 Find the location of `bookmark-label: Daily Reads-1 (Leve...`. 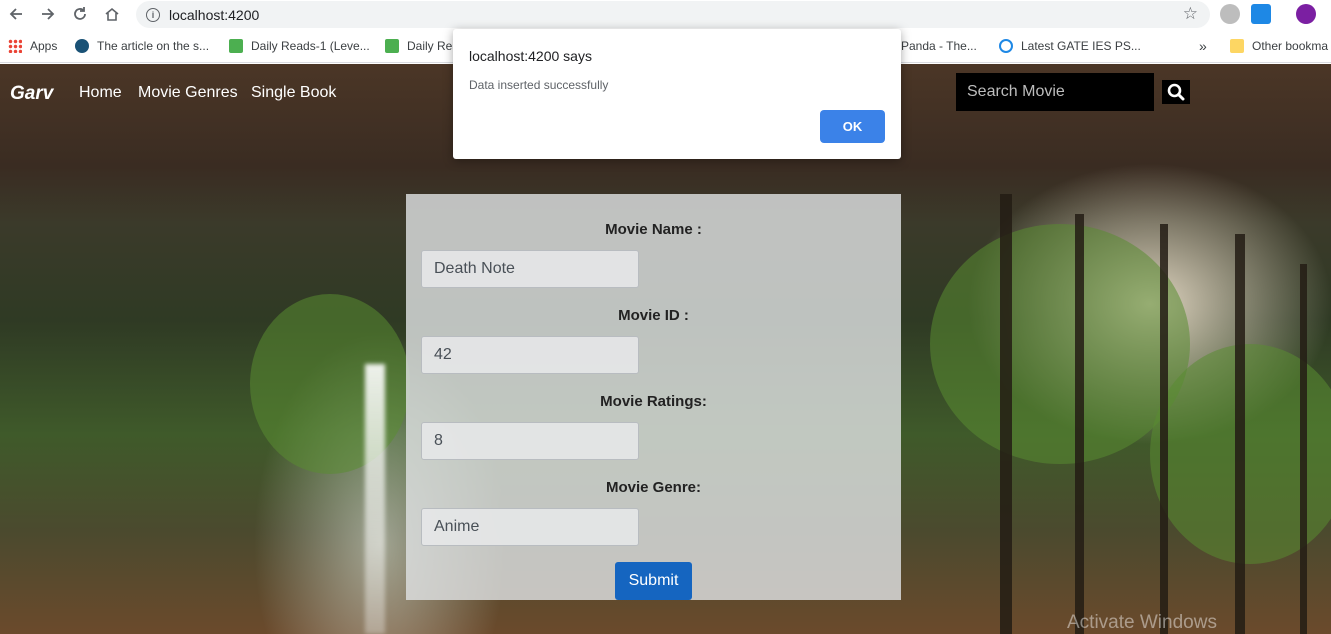

bookmark-label: Daily Reads-1 (Leve... is located at coordinates (310, 46).